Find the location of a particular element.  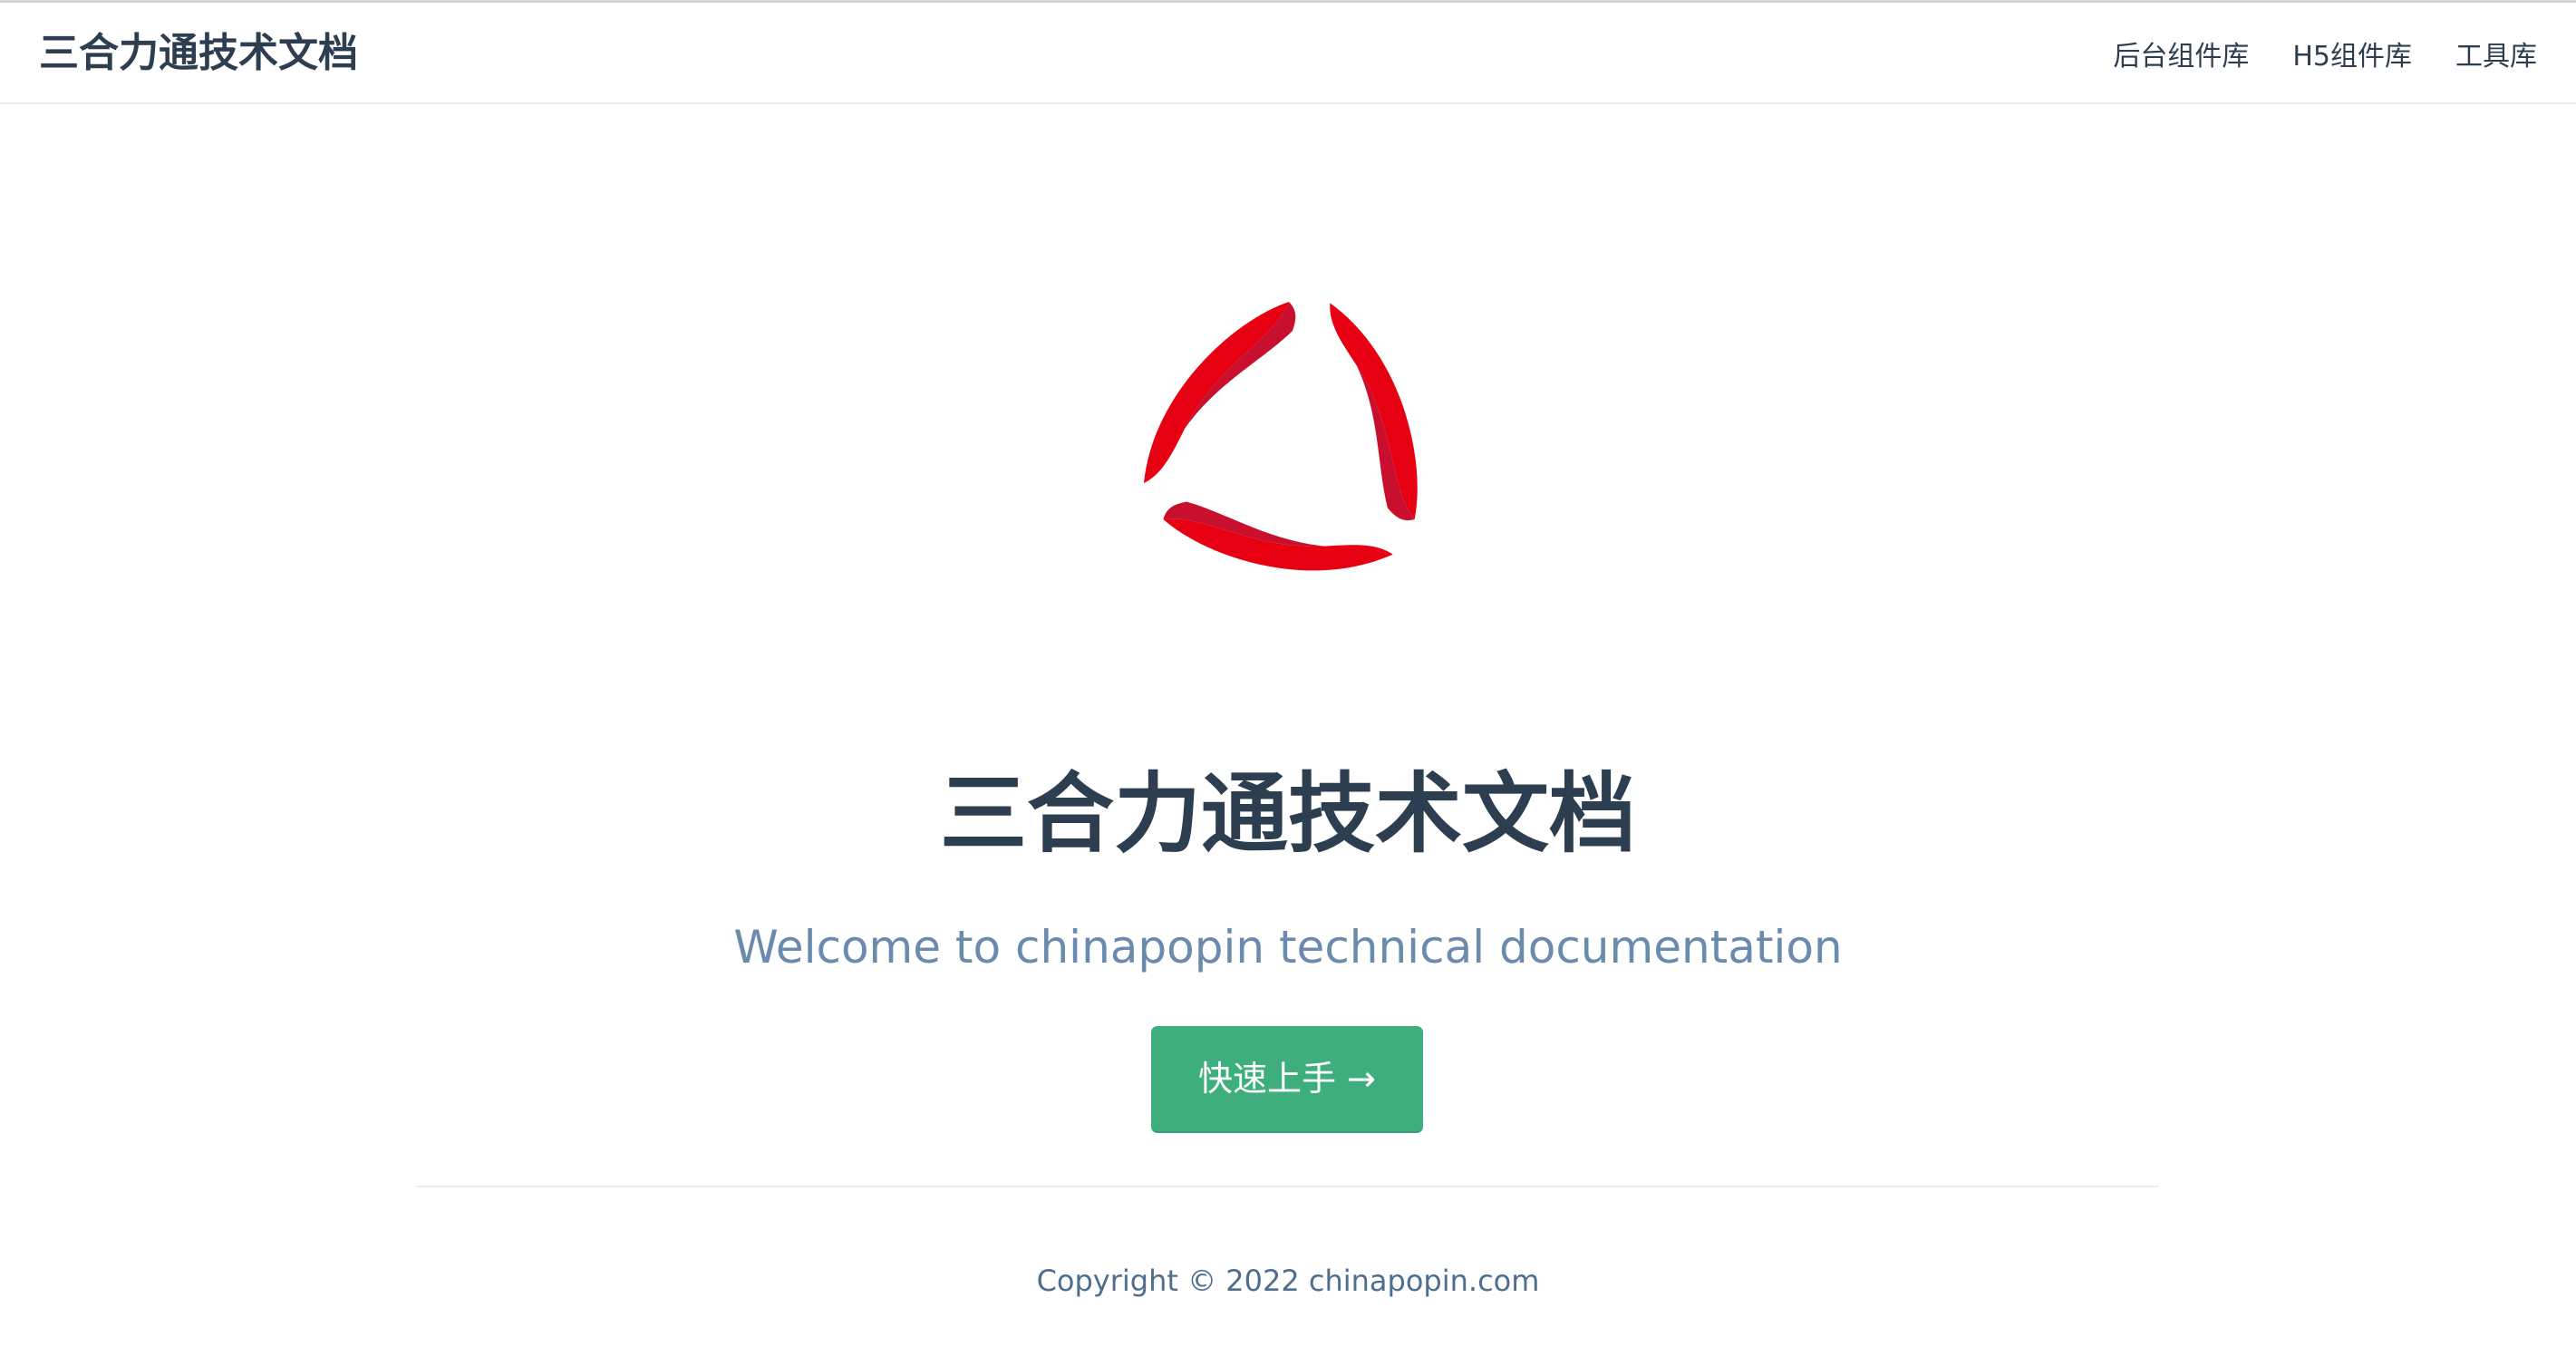

nav-link-tools: 工具库 is located at coordinates (2496, 53).